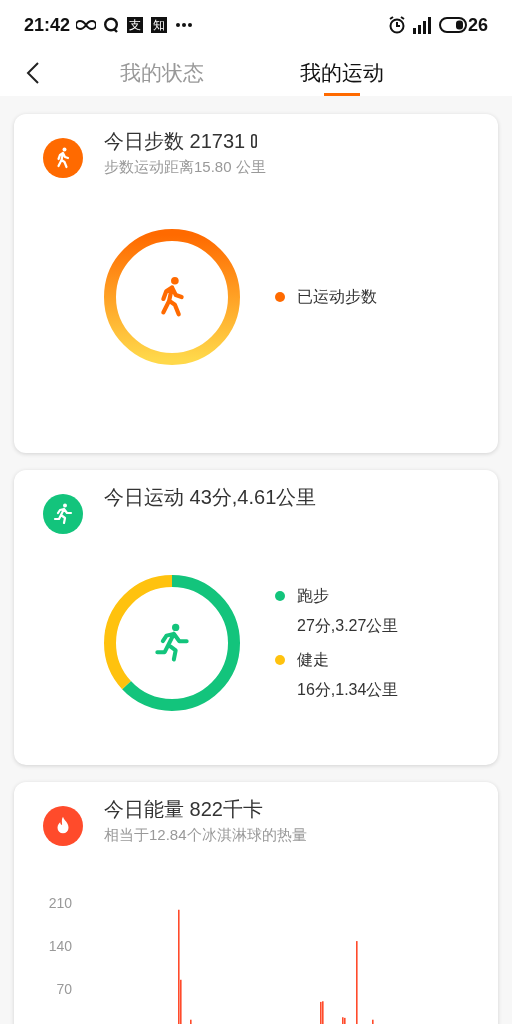 The image size is (512, 1024). I want to click on legend-label: 跑步, so click(313, 596).